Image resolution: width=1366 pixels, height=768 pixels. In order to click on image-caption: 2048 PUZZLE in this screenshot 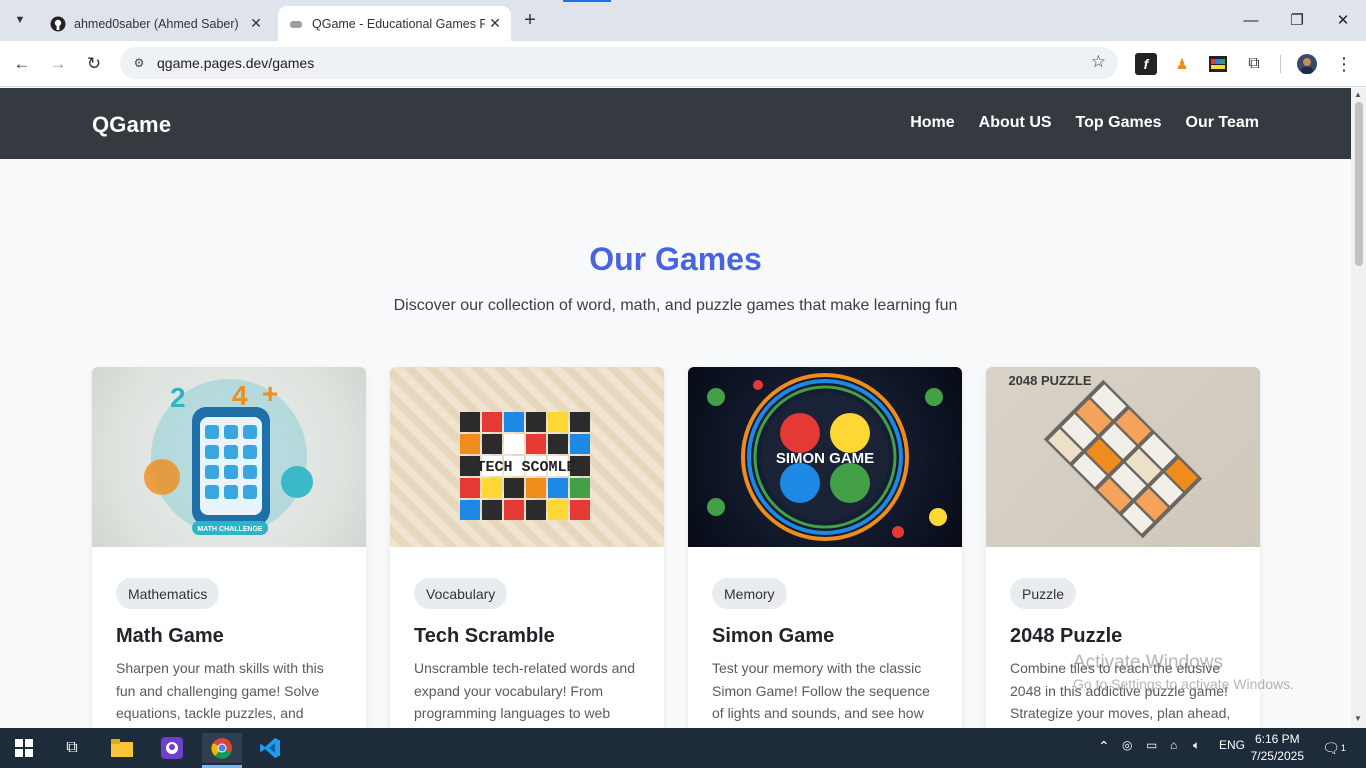, I will do `click(1049, 380)`.